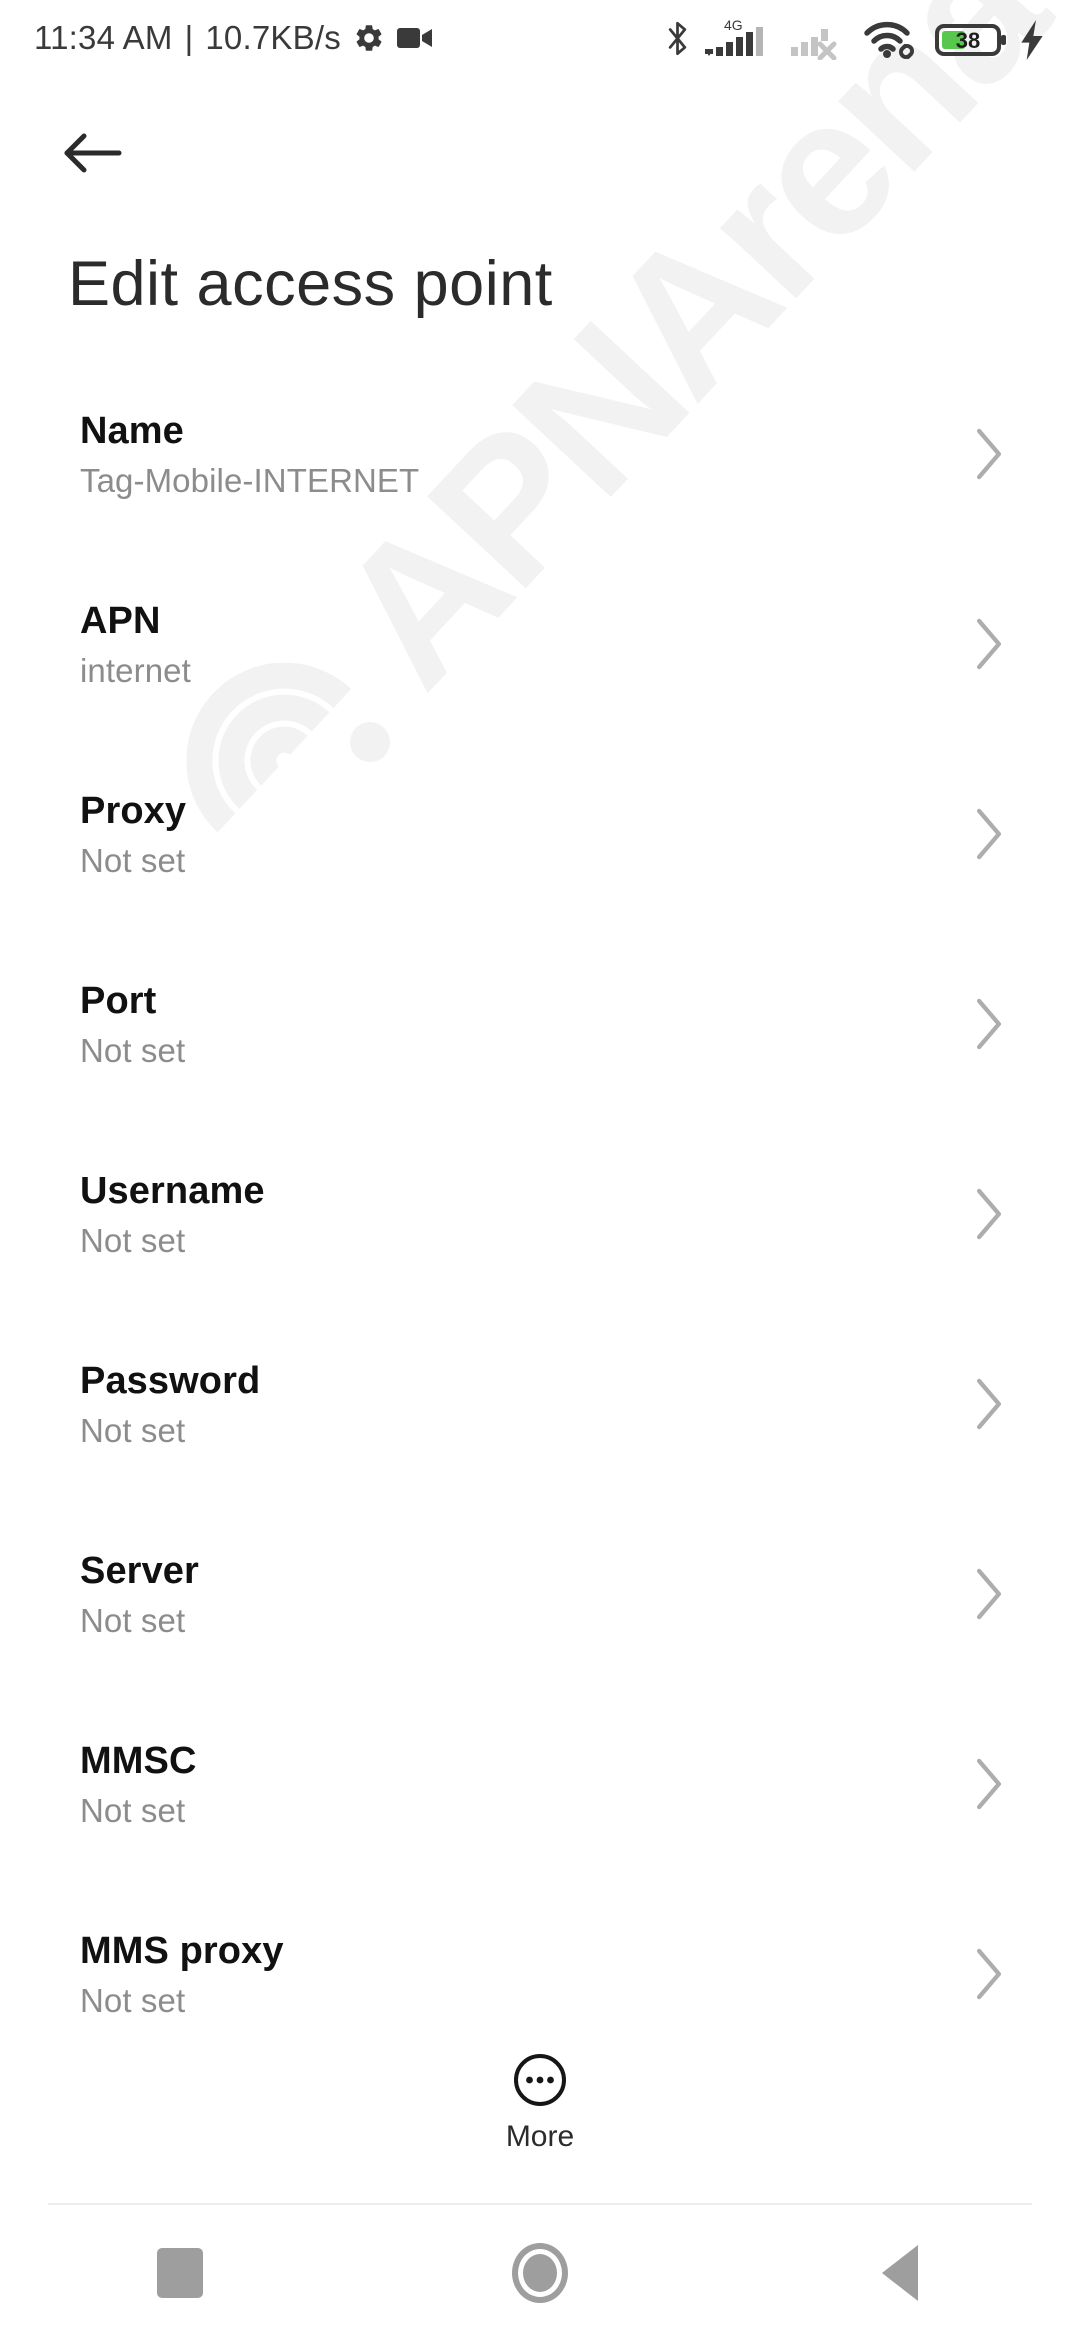  What do you see at coordinates (540, 1063) in the screenshot?
I see `list-item-port: Port Not set` at bounding box center [540, 1063].